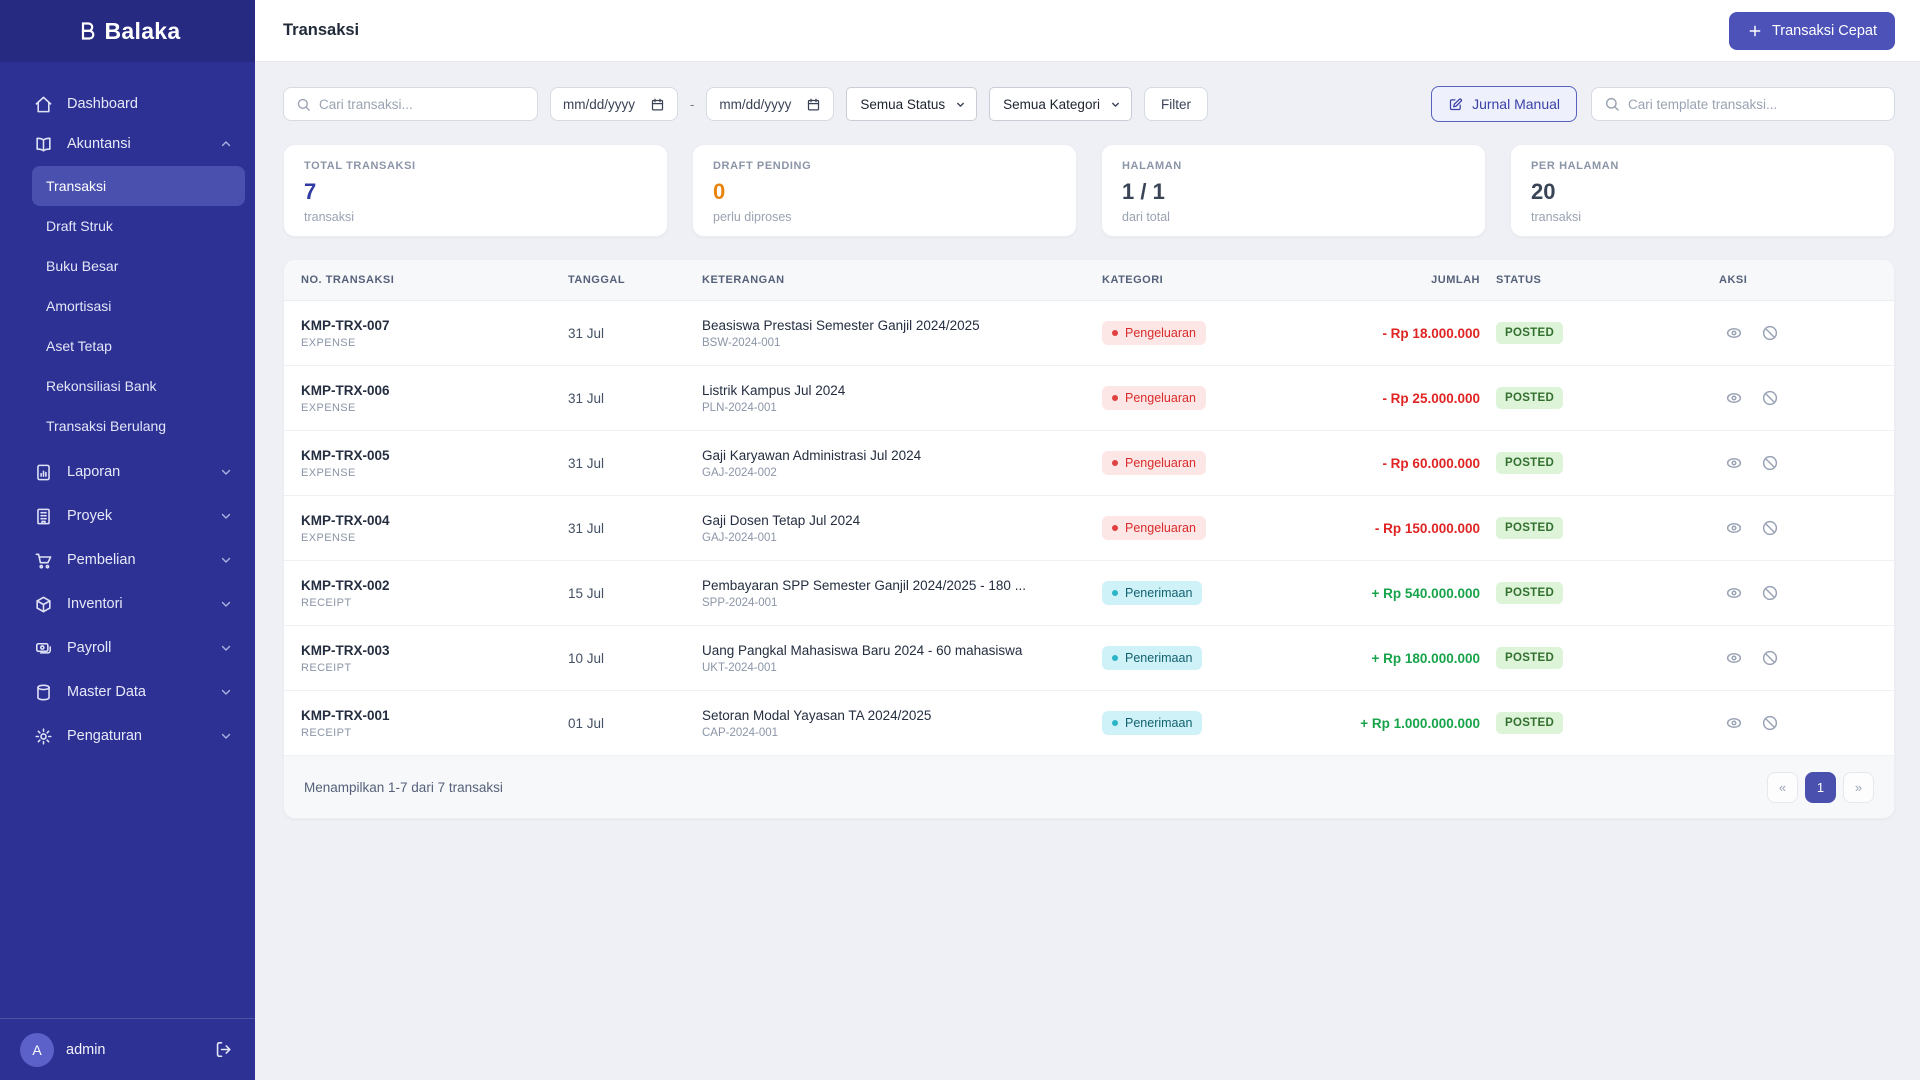 The height and width of the screenshot is (1080, 1920). What do you see at coordinates (90, 516) in the screenshot?
I see `sidebar-item-label: Proyek` at bounding box center [90, 516].